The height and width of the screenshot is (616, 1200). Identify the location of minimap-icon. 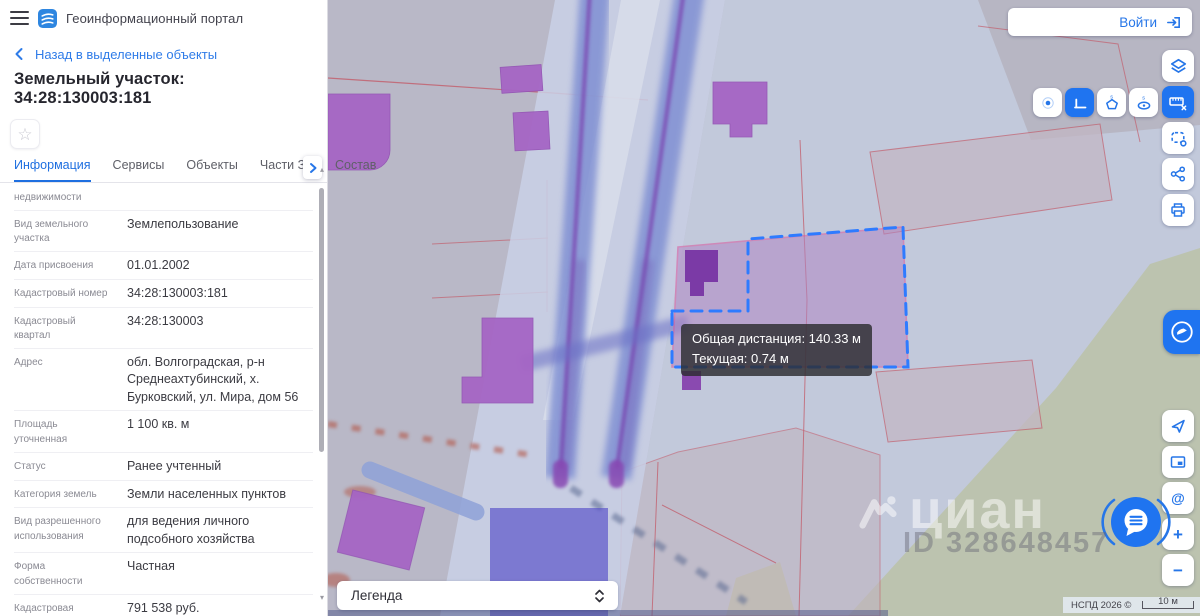
(1178, 462).